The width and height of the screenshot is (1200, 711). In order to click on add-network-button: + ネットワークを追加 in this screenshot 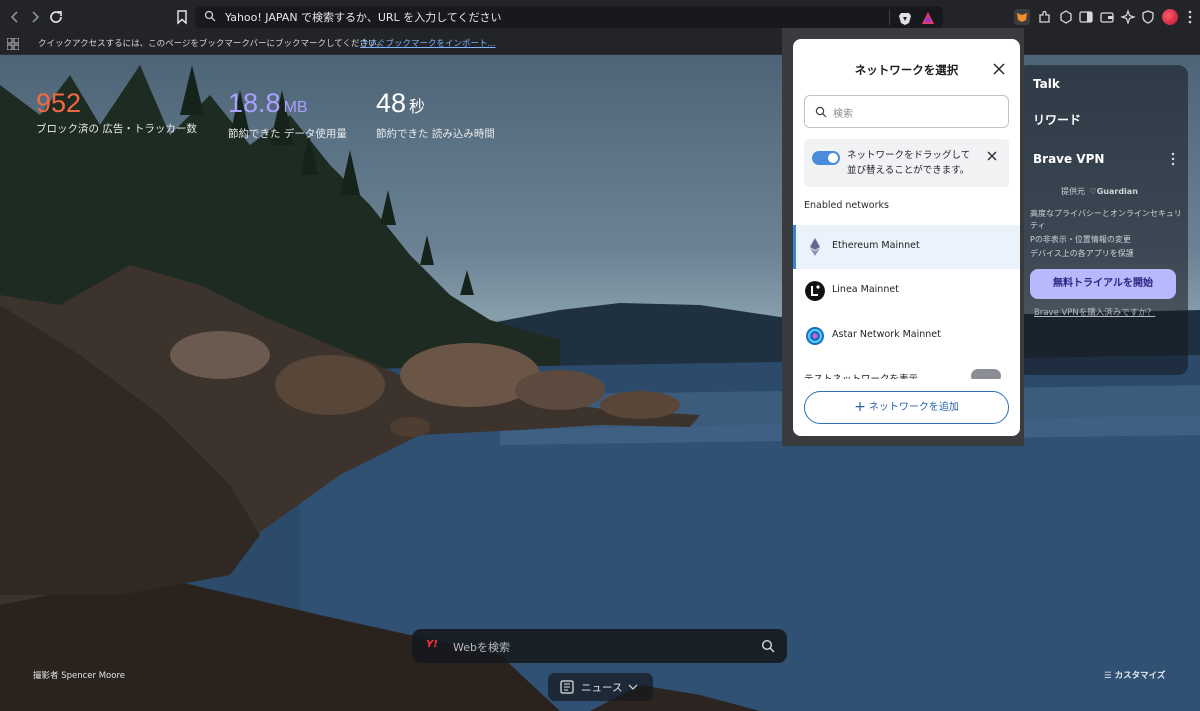, I will do `click(906, 407)`.